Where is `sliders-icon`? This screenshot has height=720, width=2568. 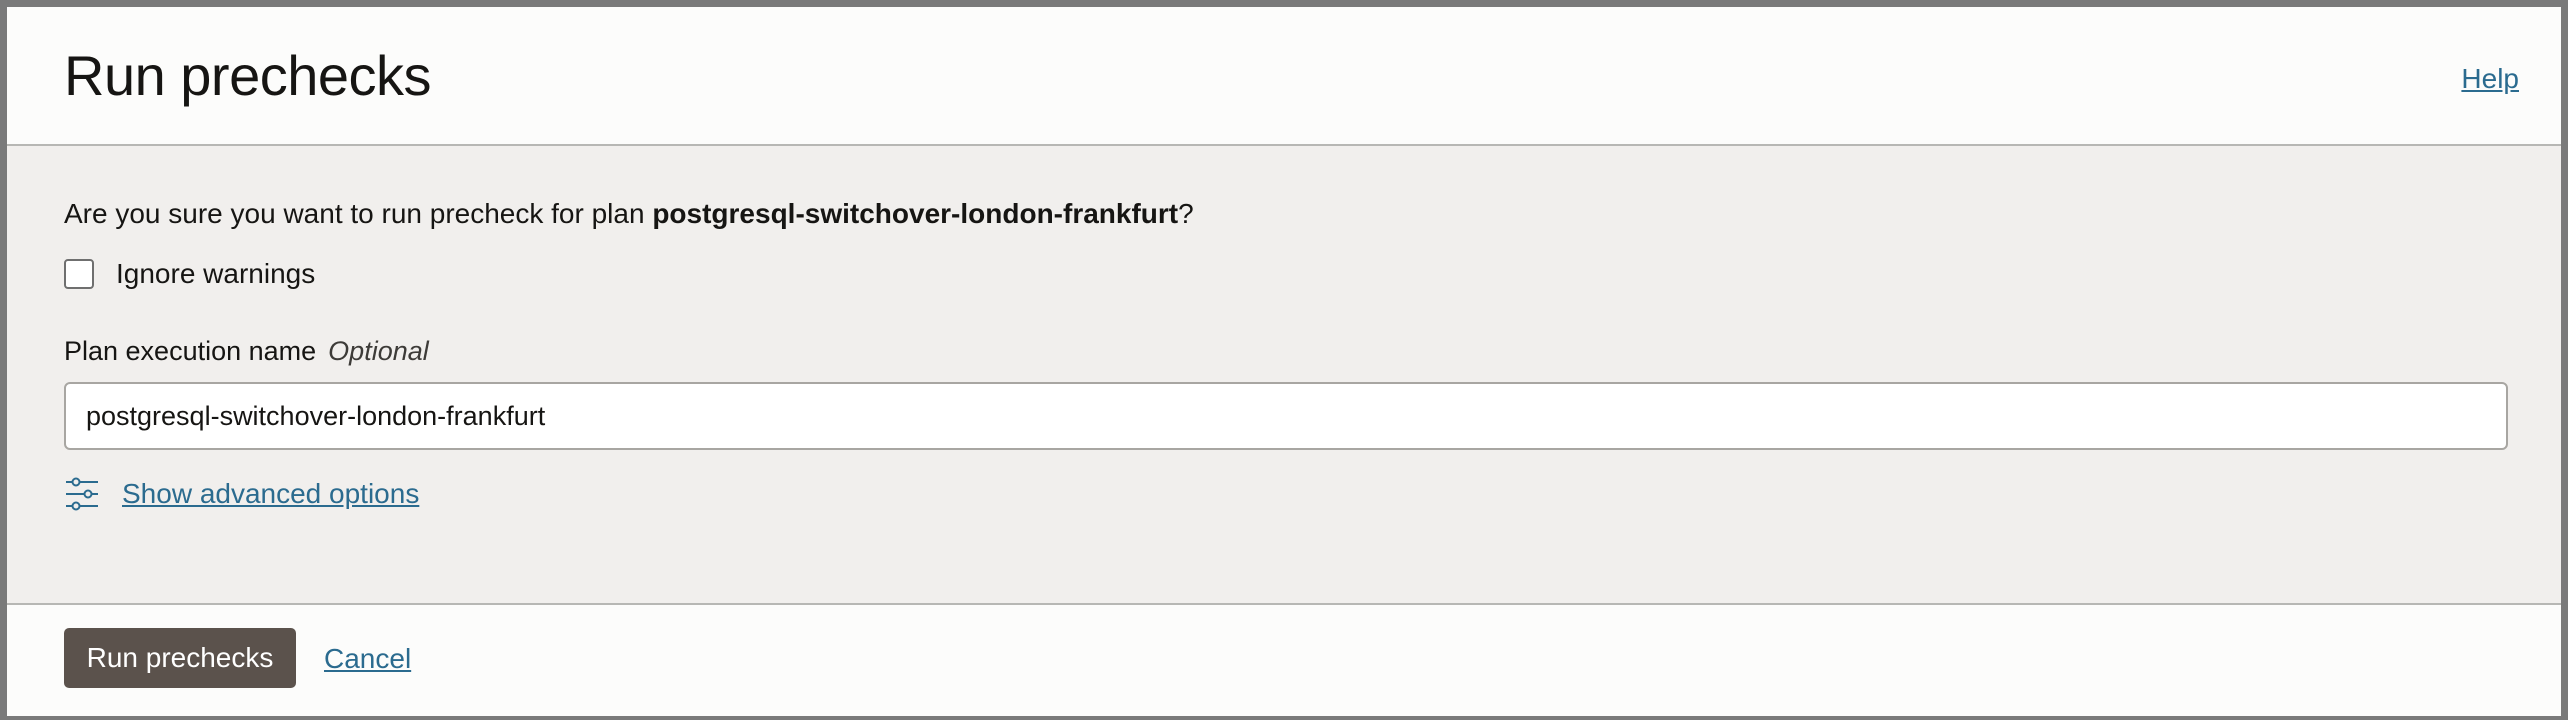 sliders-icon is located at coordinates (82, 494).